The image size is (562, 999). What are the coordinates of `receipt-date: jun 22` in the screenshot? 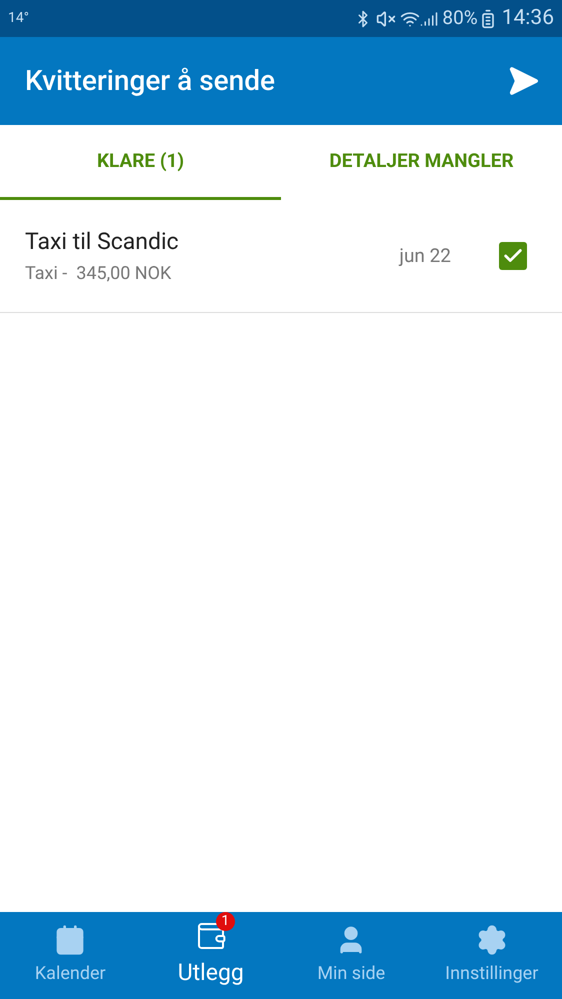 It's located at (425, 255).